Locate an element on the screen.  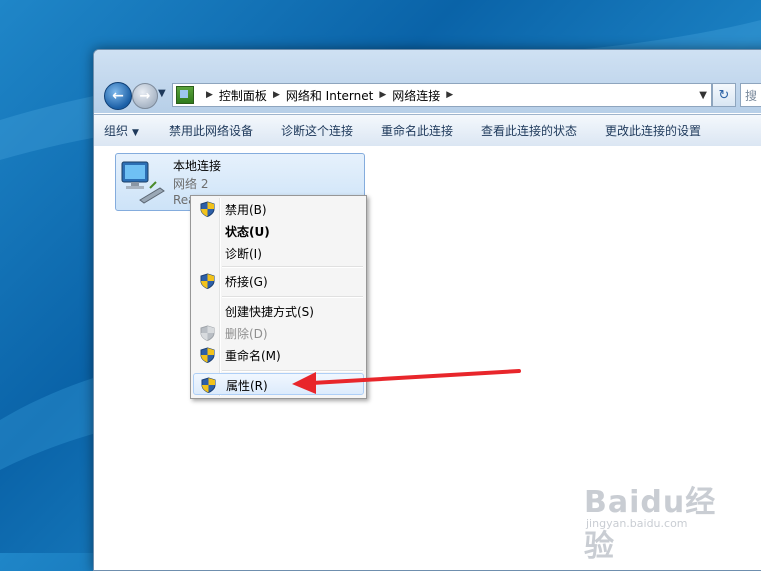
menu-item-create-shortcut: 创建快捷方式(S) is located at coordinates (278, 311).